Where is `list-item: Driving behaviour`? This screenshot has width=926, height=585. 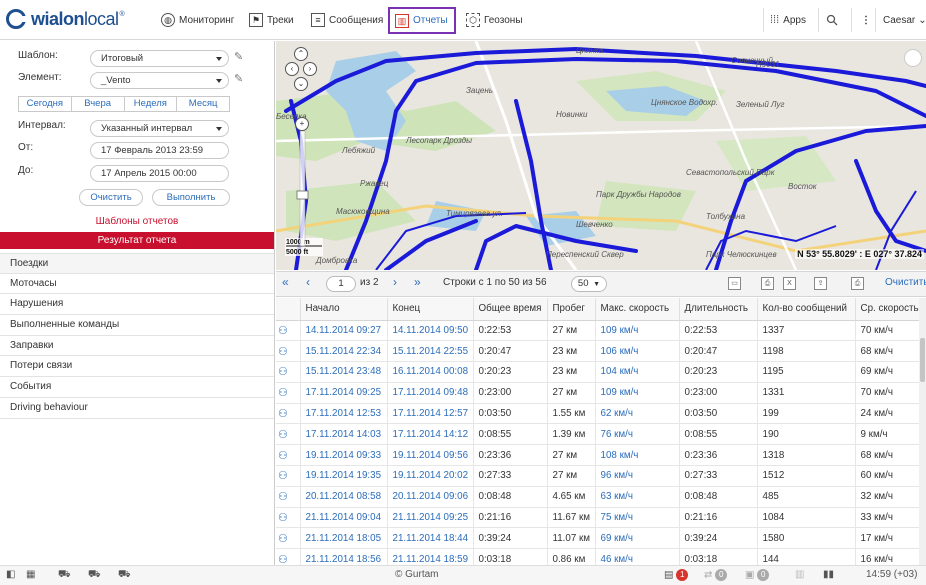 list-item: Driving behaviour is located at coordinates (137, 408).